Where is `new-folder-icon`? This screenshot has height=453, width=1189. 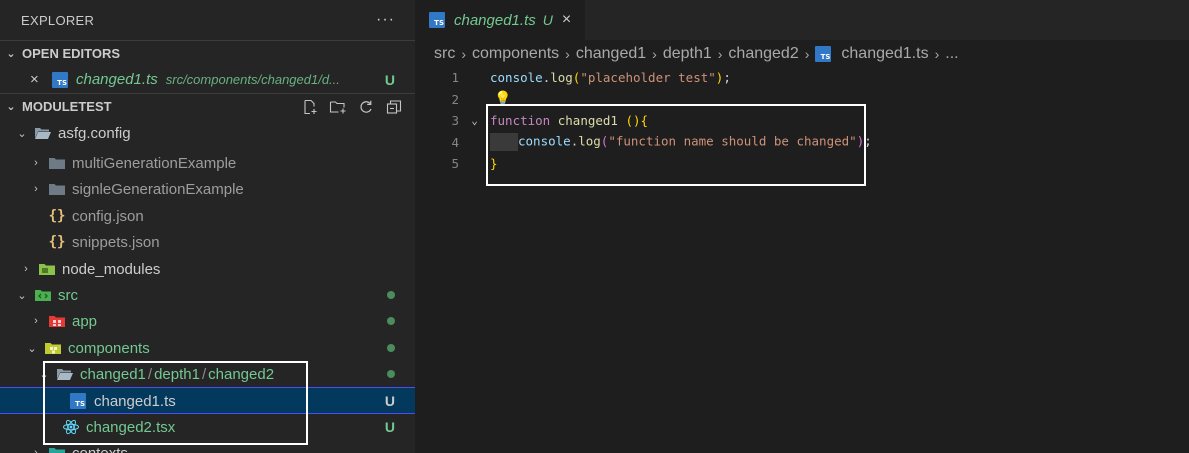
new-folder-icon is located at coordinates (338, 107).